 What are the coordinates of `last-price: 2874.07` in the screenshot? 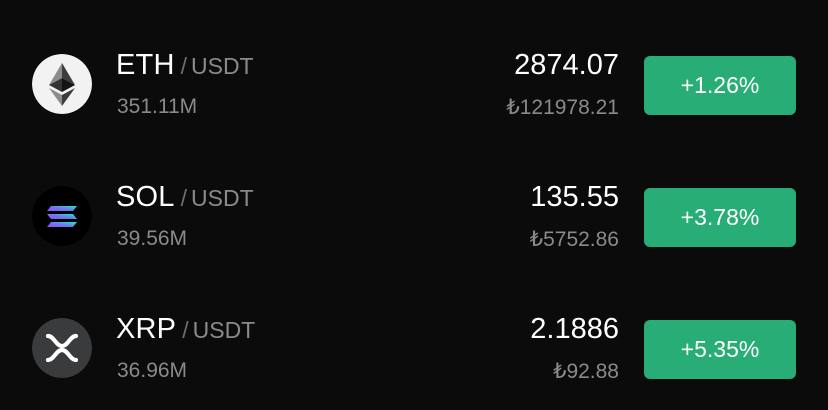 It's located at (566, 65).